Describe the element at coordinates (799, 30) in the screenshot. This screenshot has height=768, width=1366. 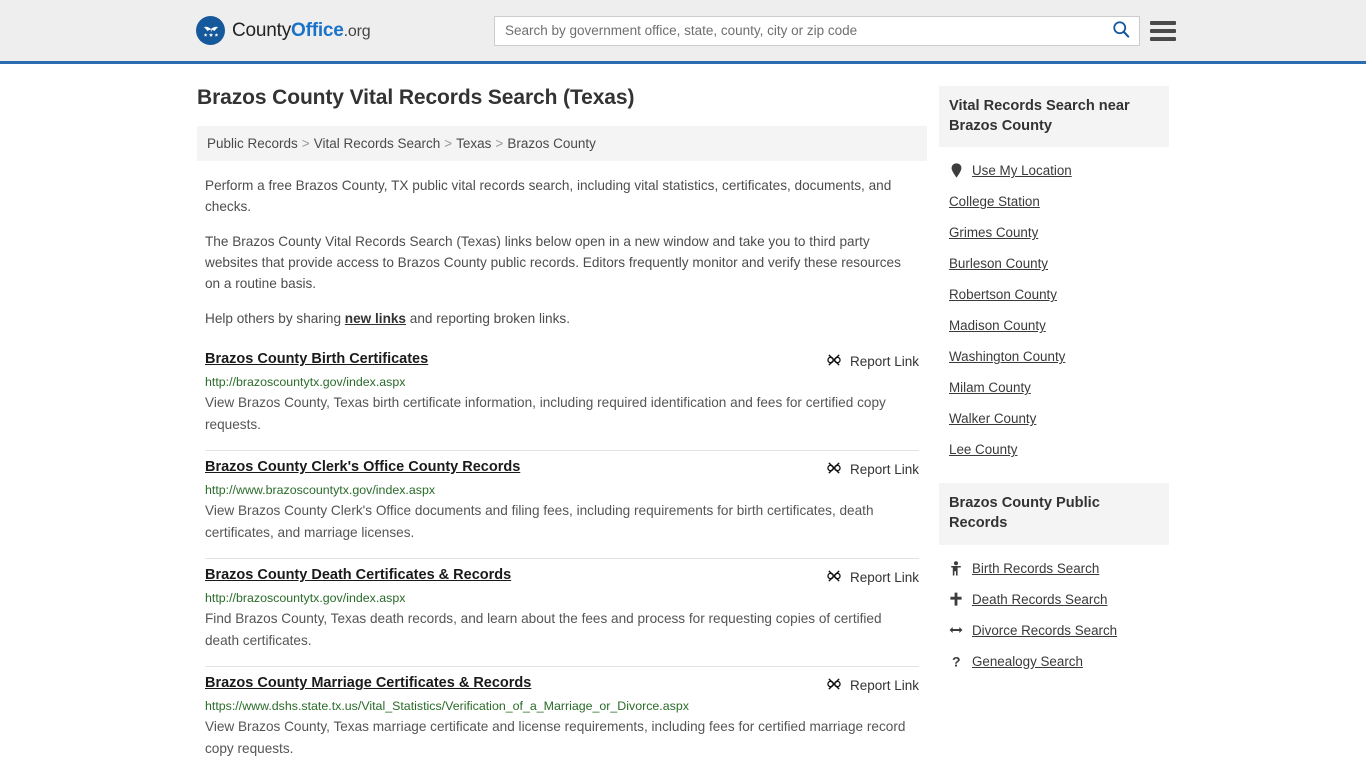
I see `search-input` at that location.